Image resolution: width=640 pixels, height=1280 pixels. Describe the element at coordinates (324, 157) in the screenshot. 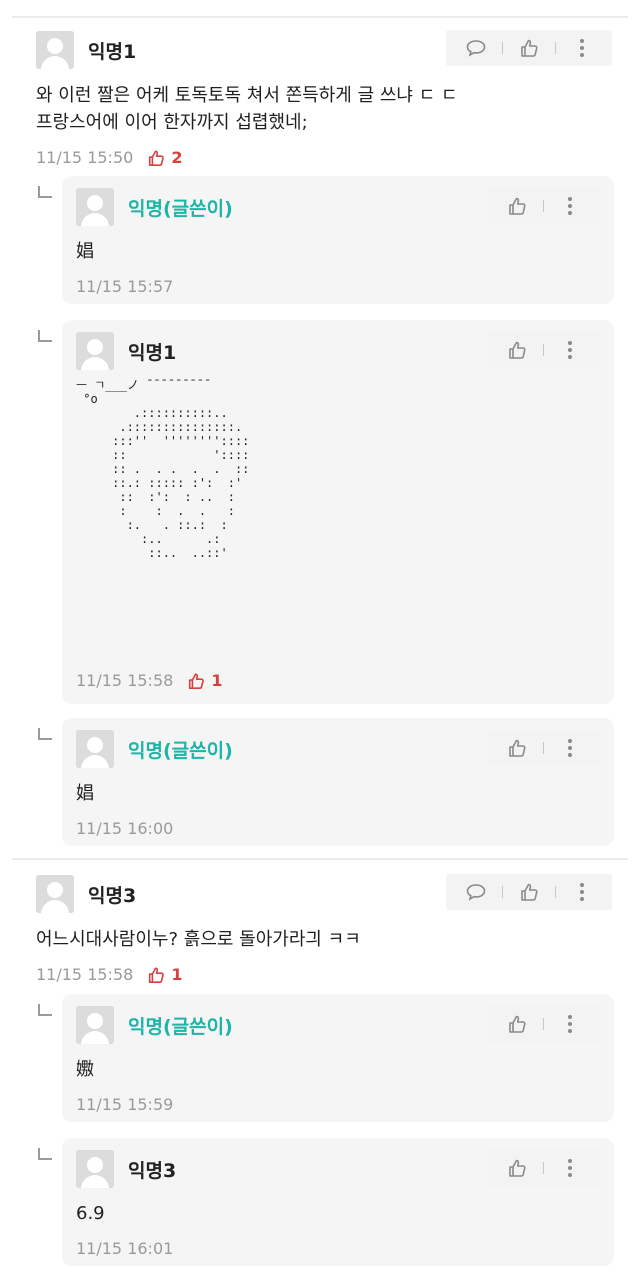

I see `comment-meta: 11/15 15:50 2` at that location.